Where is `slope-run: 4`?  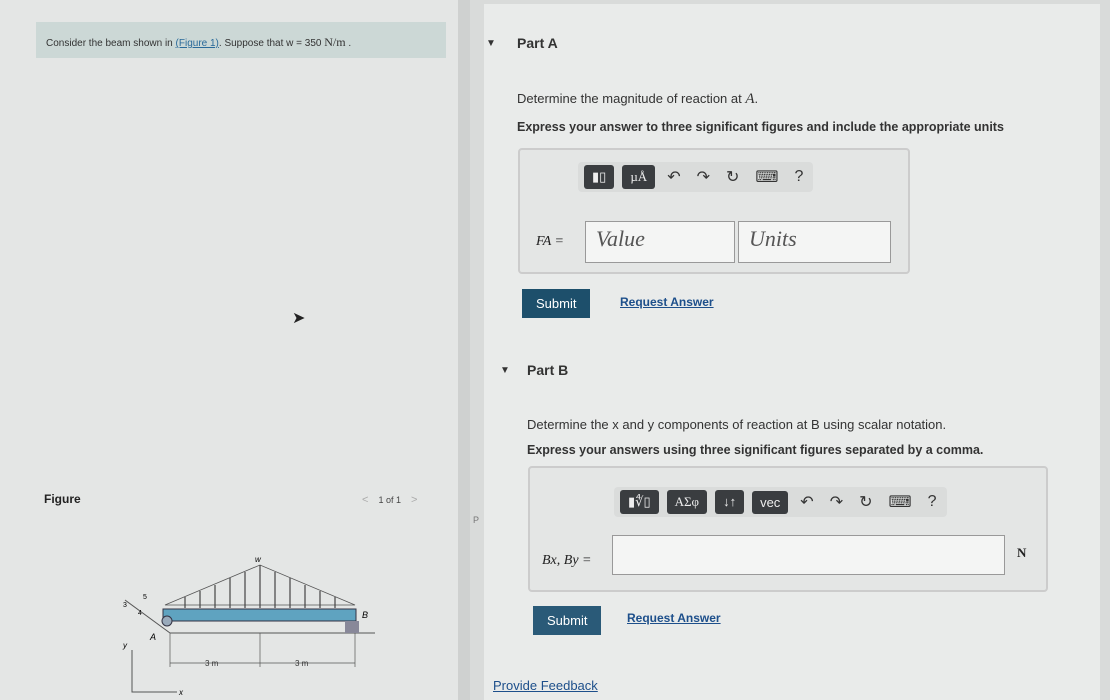 slope-run: 4 is located at coordinates (140, 613).